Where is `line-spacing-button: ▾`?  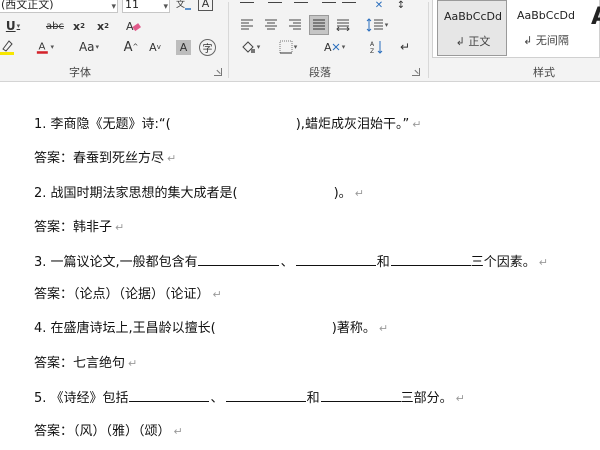 line-spacing-button: ▾ is located at coordinates (377, 25).